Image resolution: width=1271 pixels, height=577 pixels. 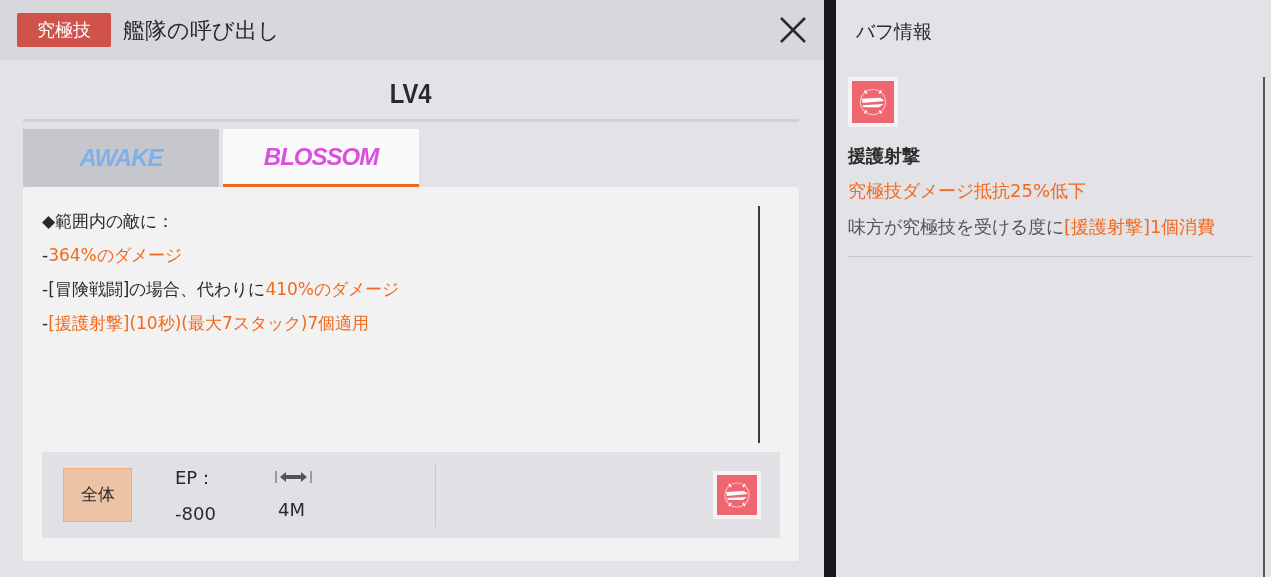 I want to click on target-badge: 全体, so click(x=97, y=495).